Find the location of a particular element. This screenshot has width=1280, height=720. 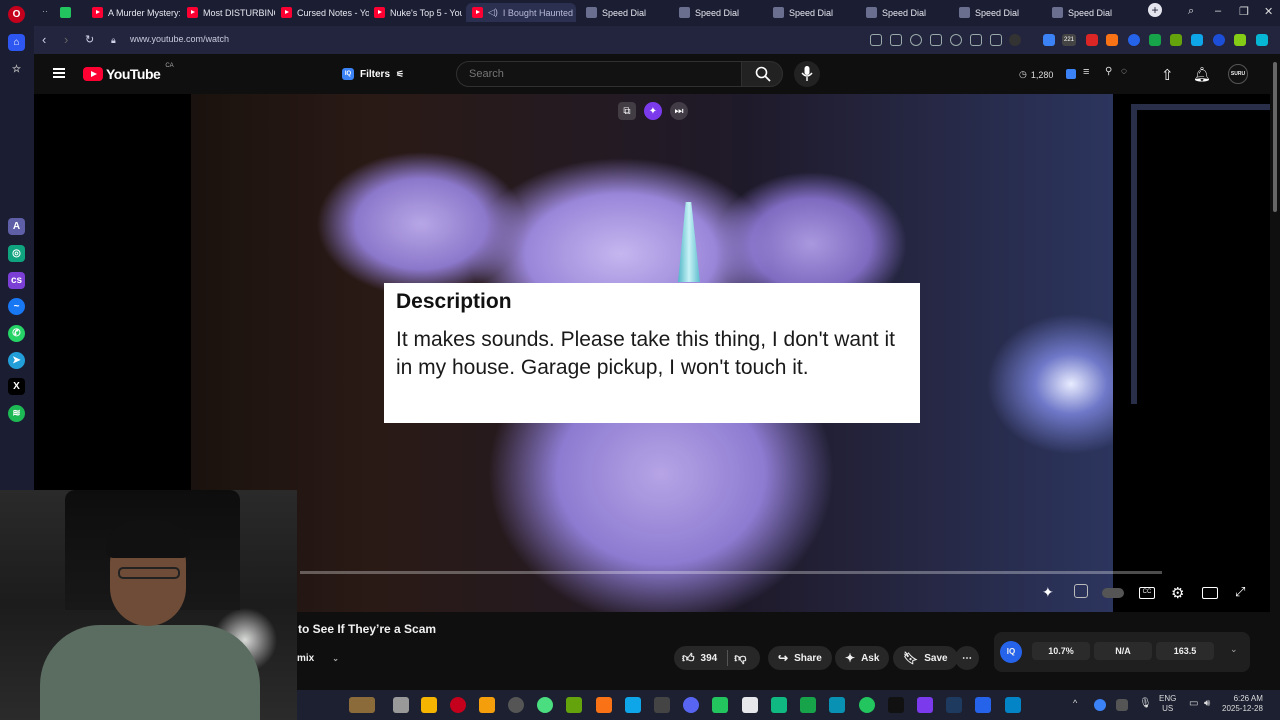

page-scrollbar is located at coordinates (1275, 334).